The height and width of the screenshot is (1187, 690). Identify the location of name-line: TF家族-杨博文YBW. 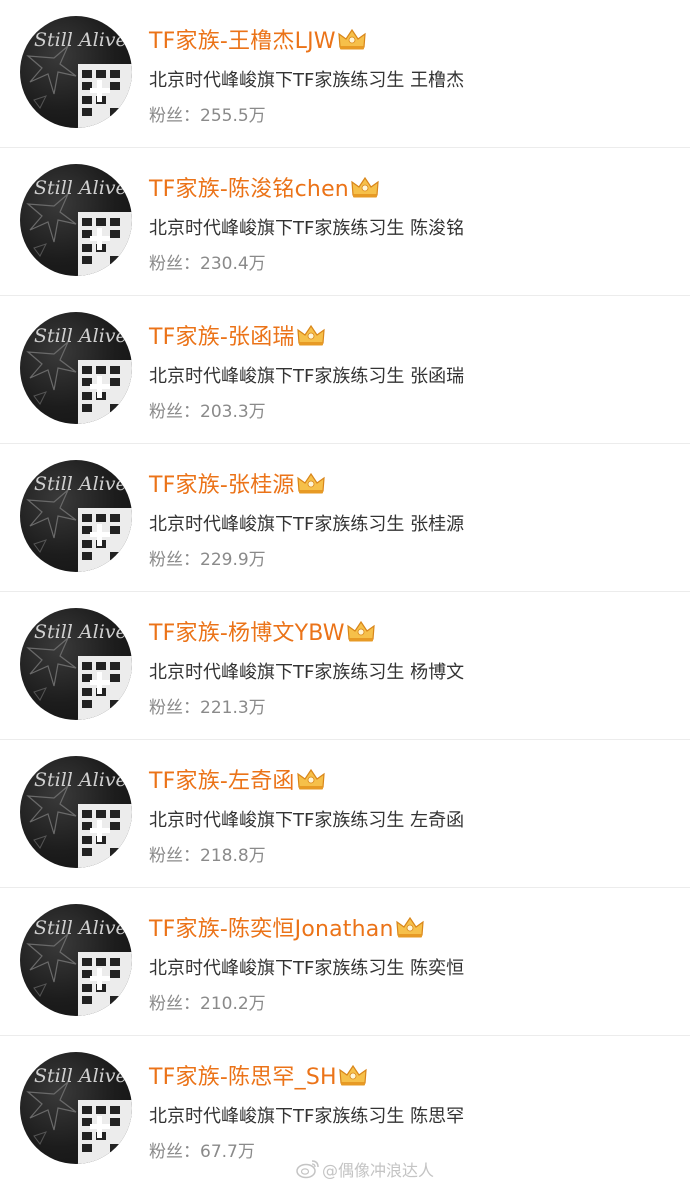
(262, 631).